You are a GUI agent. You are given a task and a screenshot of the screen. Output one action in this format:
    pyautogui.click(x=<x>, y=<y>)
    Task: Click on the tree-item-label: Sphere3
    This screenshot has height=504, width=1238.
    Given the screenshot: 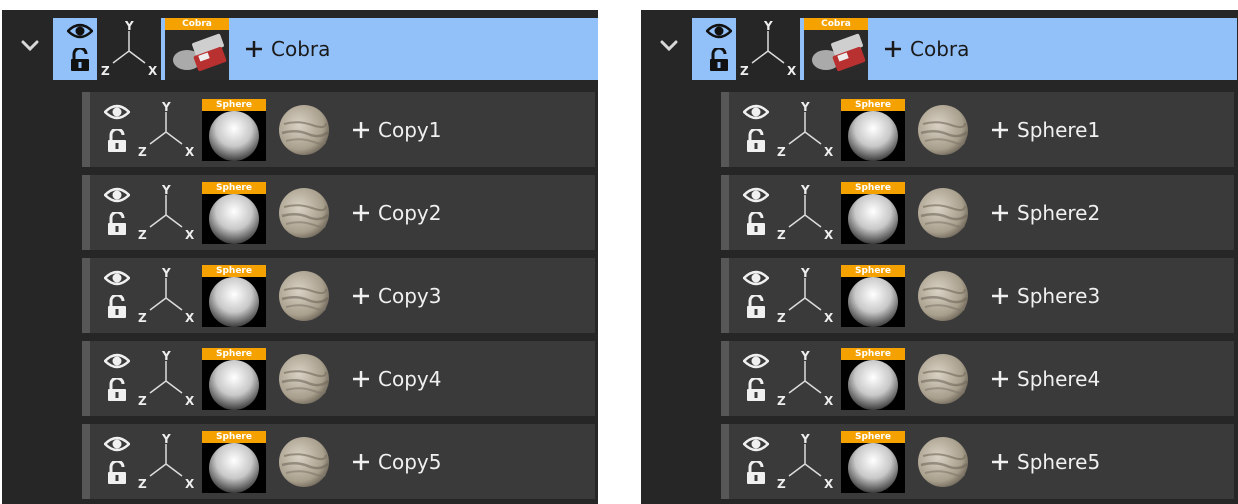 What is the action you would take?
    pyautogui.click(x=1059, y=295)
    